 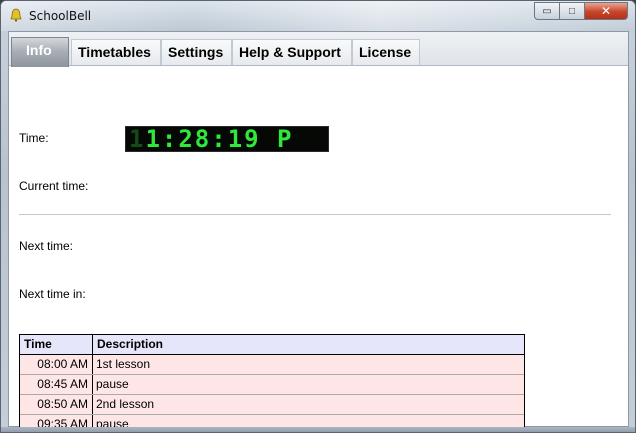 What do you see at coordinates (547, 11) in the screenshot?
I see `minimize-button: ▭` at bounding box center [547, 11].